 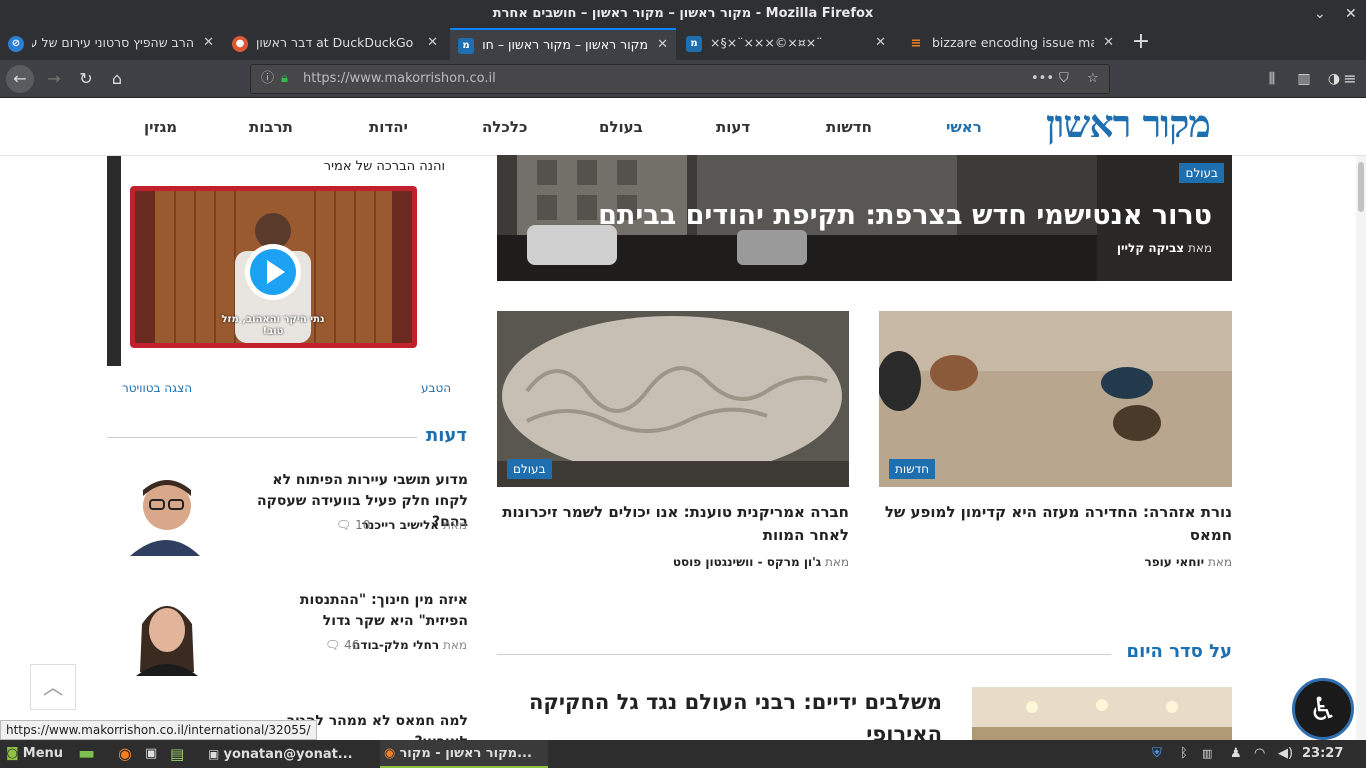 What do you see at coordinates (54, 79) in the screenshot?
I see `forward-icon: →` at bounding box center [54, 79].